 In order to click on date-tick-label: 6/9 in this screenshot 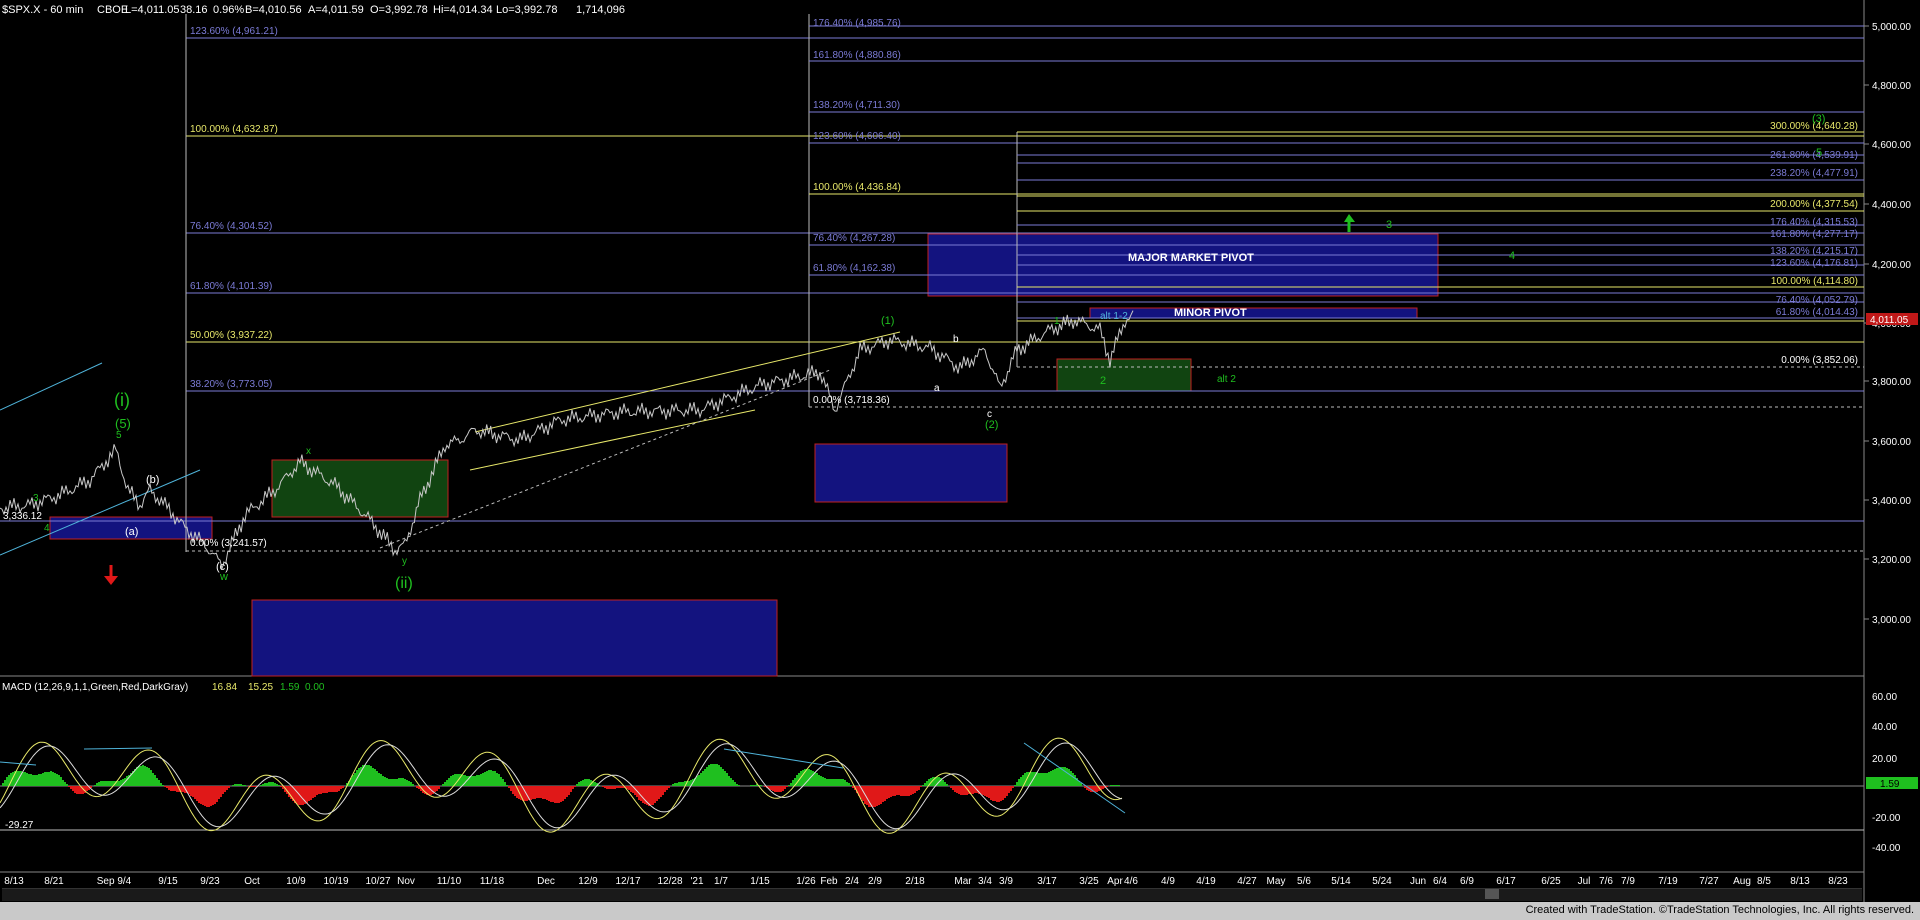, I will do `click(1467, 881)`.